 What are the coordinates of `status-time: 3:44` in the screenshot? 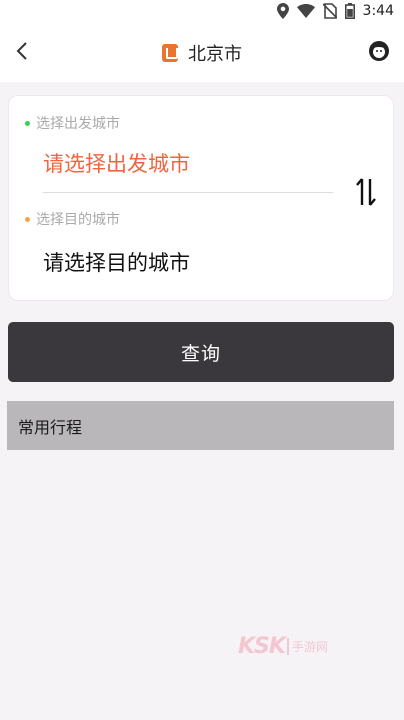 It's located at (378, 11).